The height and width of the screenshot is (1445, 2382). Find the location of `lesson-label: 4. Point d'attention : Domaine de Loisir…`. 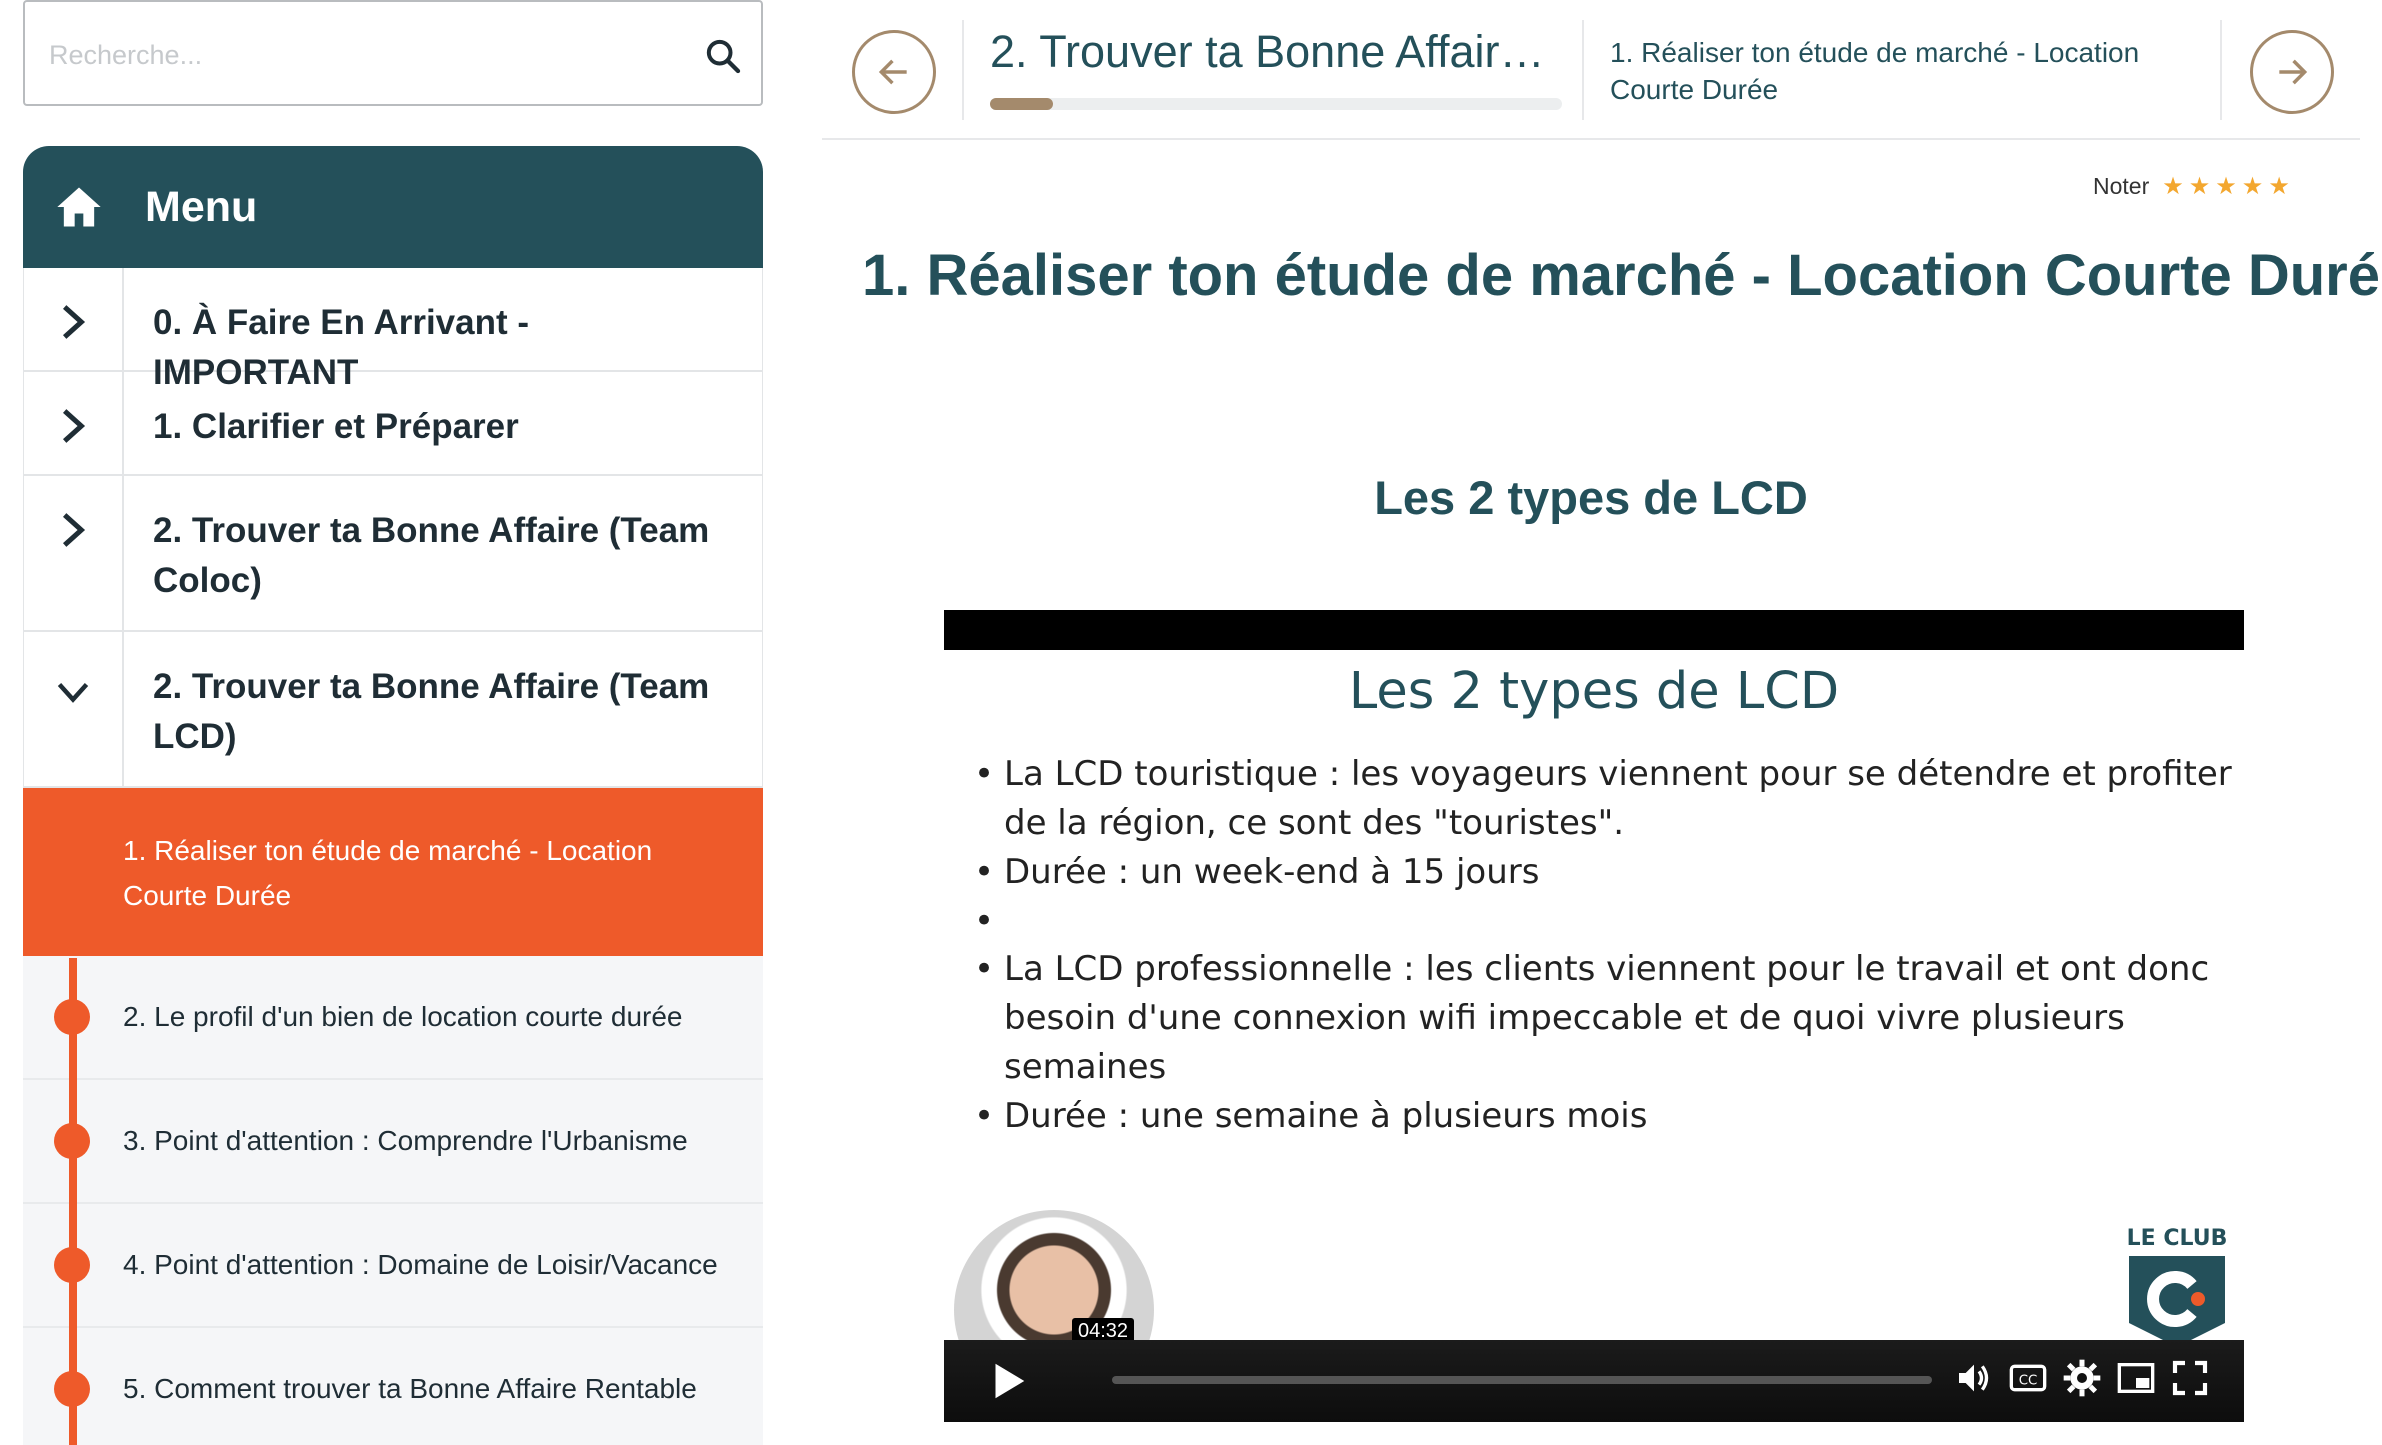

lesson-label: 4. Point d'attention : Domaine de Loisir… is located at coordinates (420, 1264).